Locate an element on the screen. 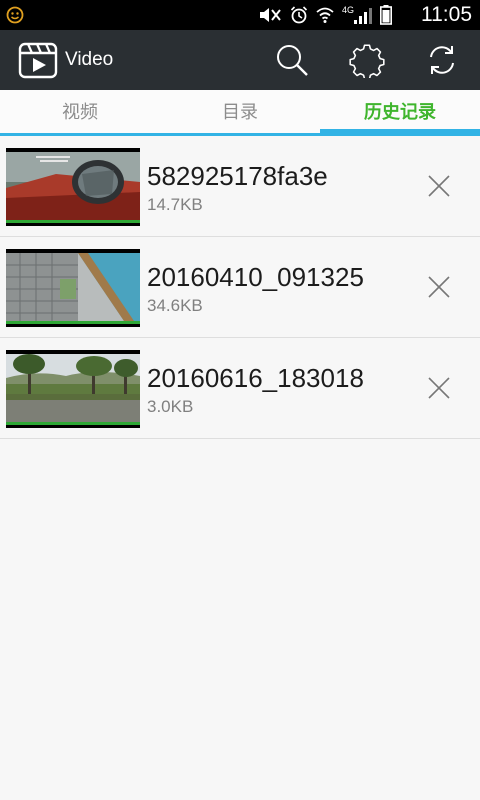 This screenshot has width=480, height=800. refresh-icon is located at coordinates (442, 60).